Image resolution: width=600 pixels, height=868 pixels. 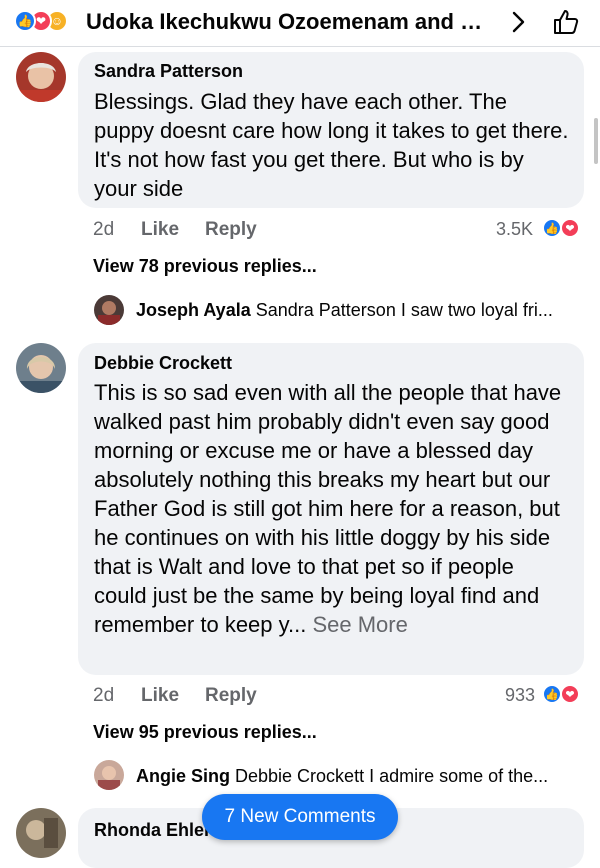 What do you see at coordinates (193, 310) in the screenshot?
I see `reply-author: Joseph Ayala` at bounding box center [193, 310].